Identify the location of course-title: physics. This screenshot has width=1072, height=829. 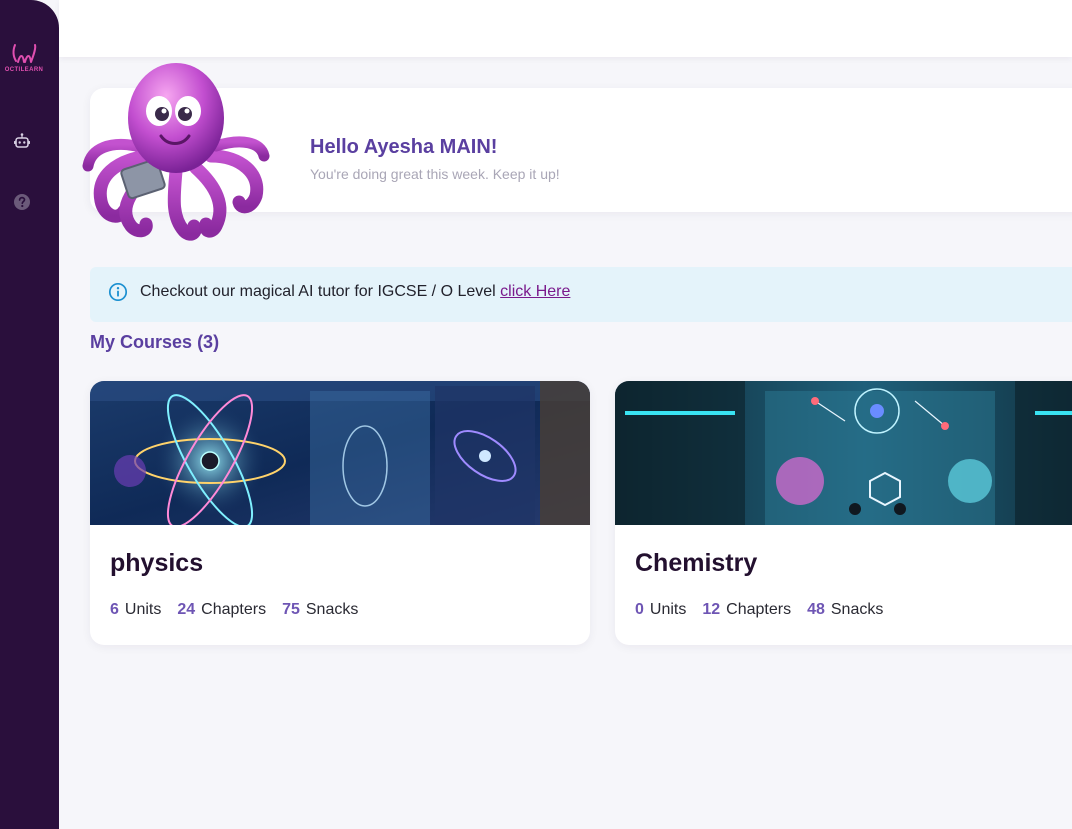
(157, 563).